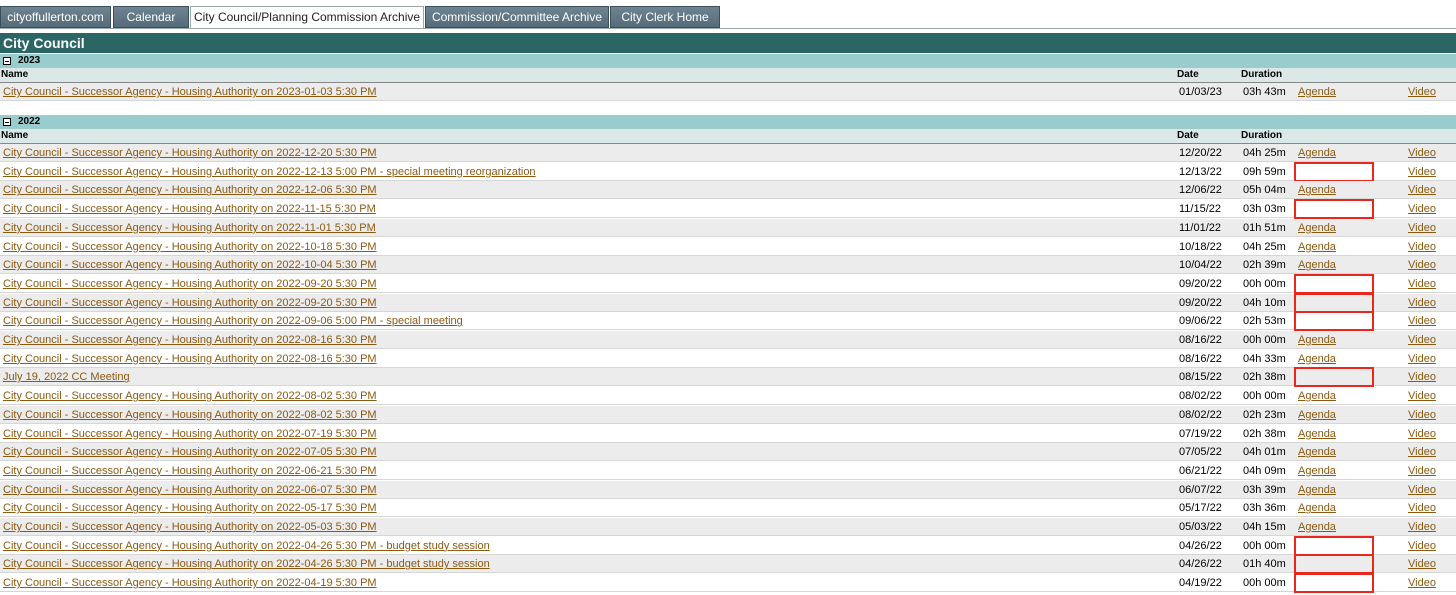  What do you see at coordinates (151, 17) in the screenshot?
I see `tab-calendar: Calendar` at bounding box center [151, 17].